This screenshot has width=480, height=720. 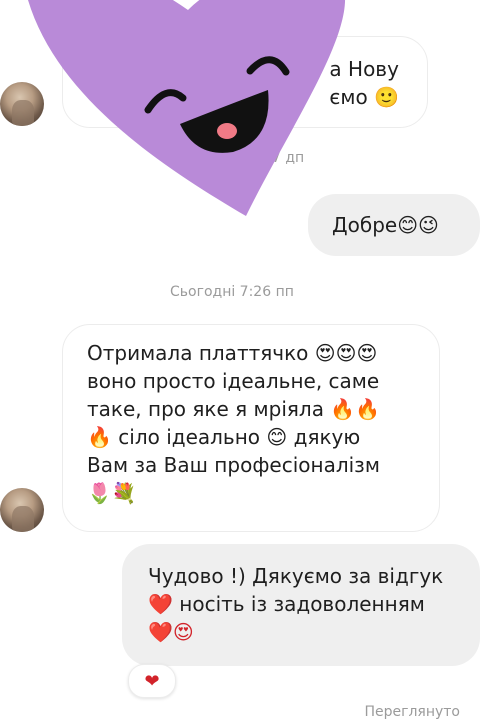 What do you see at coordinates (224, 437) in the screenshot?
I see `message-line: 🔥 сіло ідеально 😊 дякую` at bounding box center [224, 437].